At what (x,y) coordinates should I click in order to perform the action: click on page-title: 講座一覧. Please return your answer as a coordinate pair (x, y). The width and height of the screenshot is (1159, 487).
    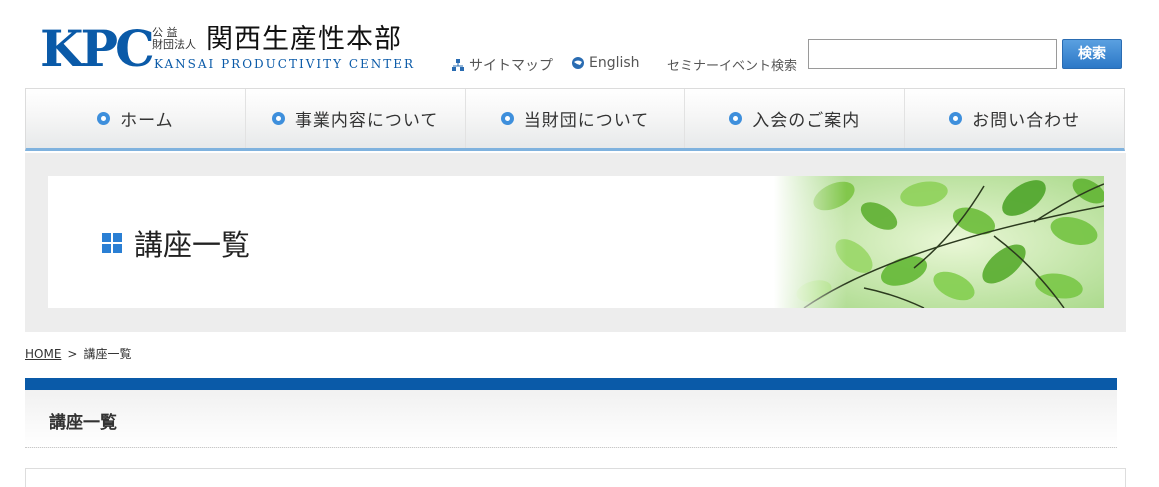
    Looking at the image, I should click on (176, 243).